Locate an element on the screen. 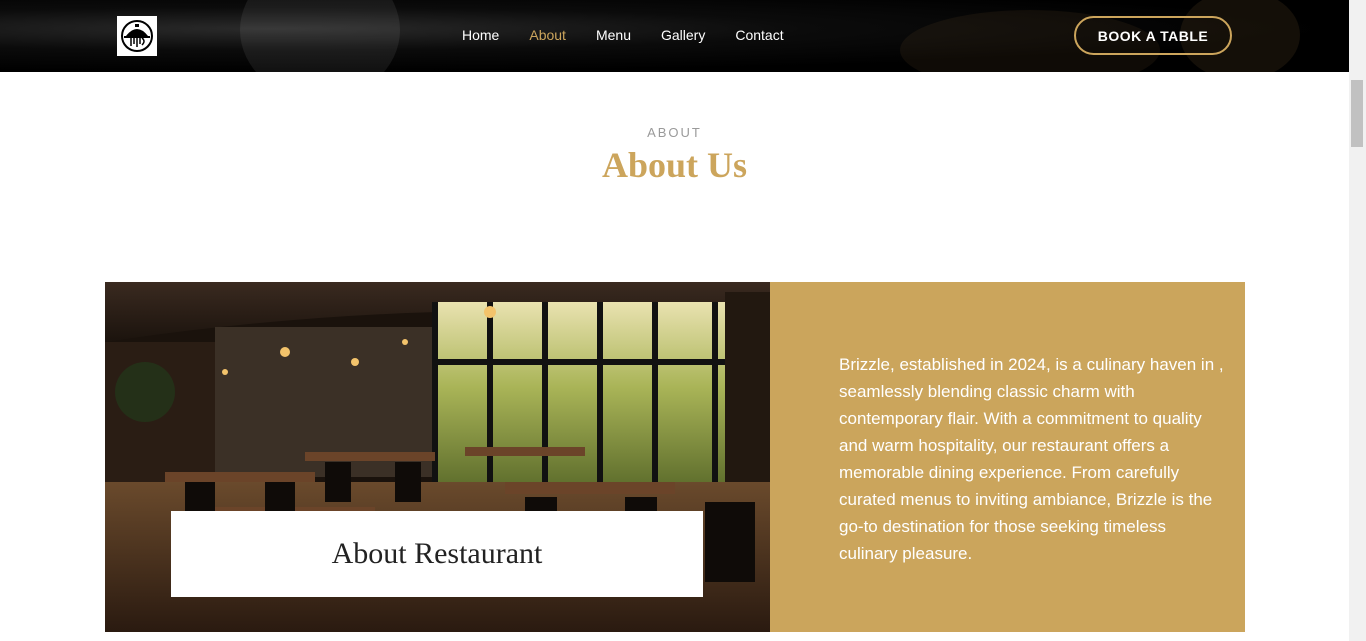 The image size is (1366, 641). page-scrollbar is located at coordinates (1357, 320).